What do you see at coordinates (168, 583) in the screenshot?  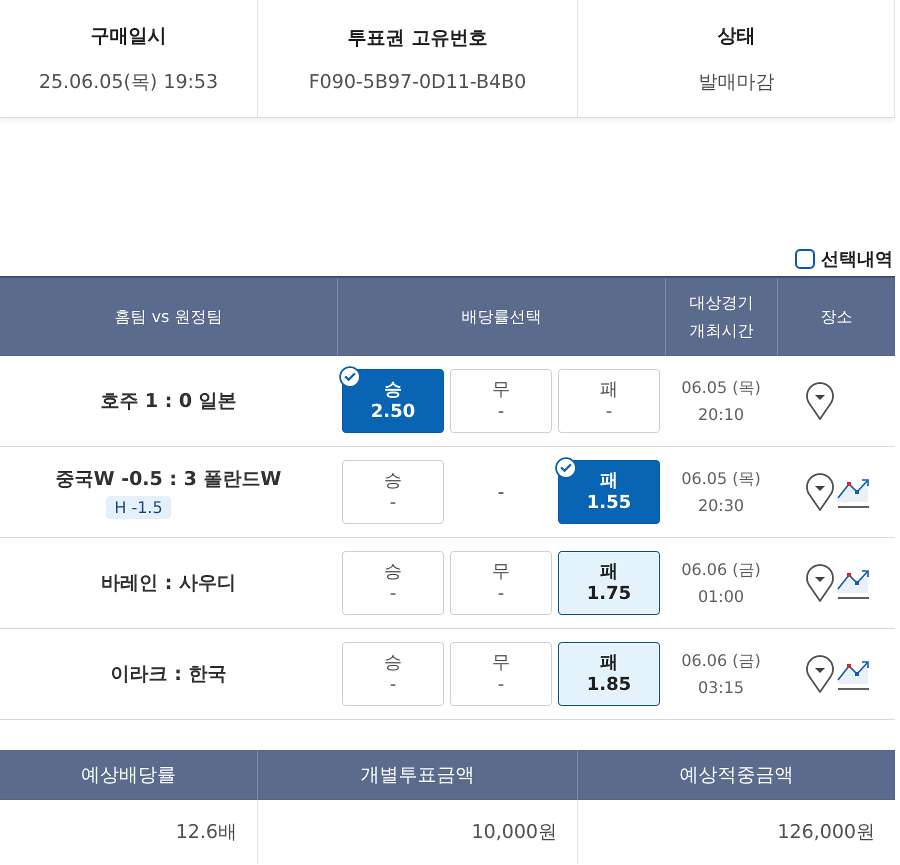 I see `match-teams: 바레인 : 사우디` at bounding box center [168, 583].